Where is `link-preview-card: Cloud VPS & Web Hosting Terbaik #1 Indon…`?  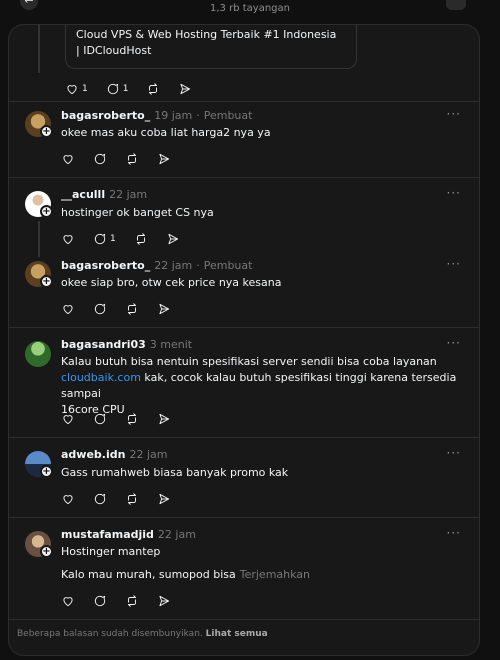 link-preview-card: Cloud VPS & Web Hosting Terbaik #1 Indon… is located at coordinates (211, 47).